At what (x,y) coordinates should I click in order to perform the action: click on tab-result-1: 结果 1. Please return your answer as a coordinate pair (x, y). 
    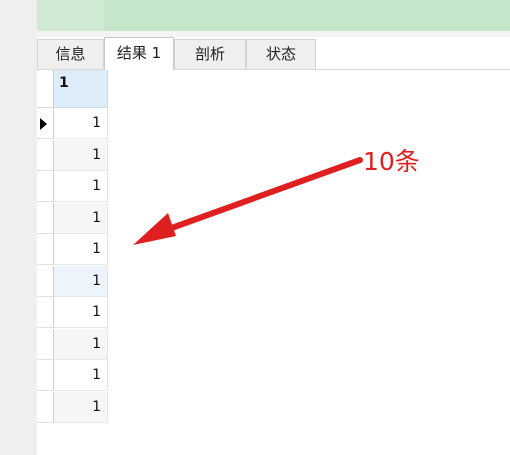
    Looking at the image, I should click on (139, 53).